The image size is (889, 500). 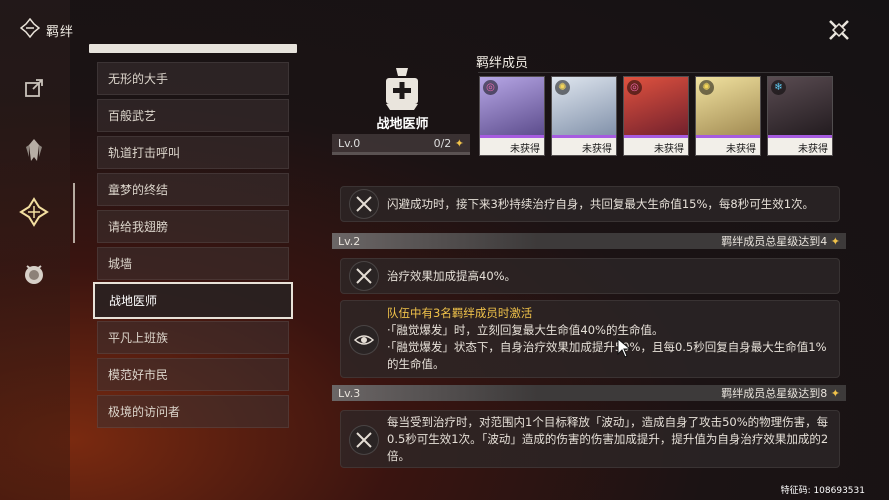 I want to click on bond-list-item: 无形的大手, so click(x=193, y=78).